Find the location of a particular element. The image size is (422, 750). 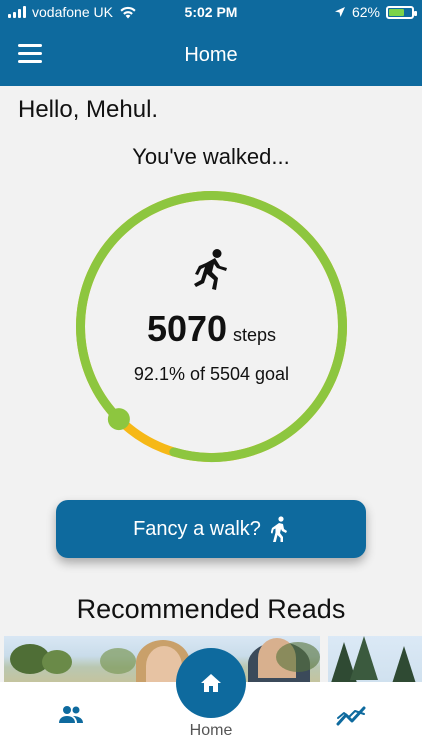

app-header: Home is located at coordinates (211, 56).